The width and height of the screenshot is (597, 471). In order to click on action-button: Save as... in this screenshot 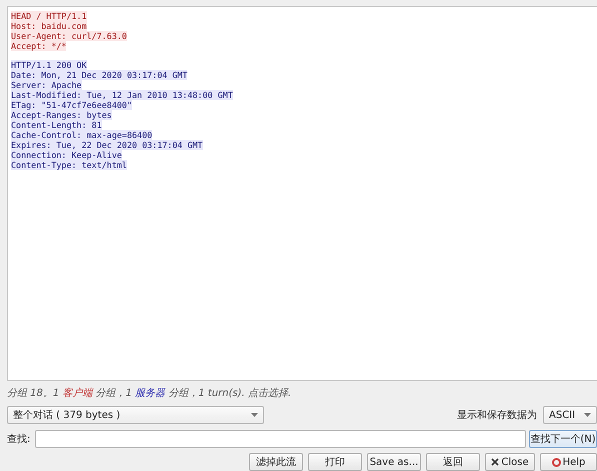, I will do `click(394, 462)`.